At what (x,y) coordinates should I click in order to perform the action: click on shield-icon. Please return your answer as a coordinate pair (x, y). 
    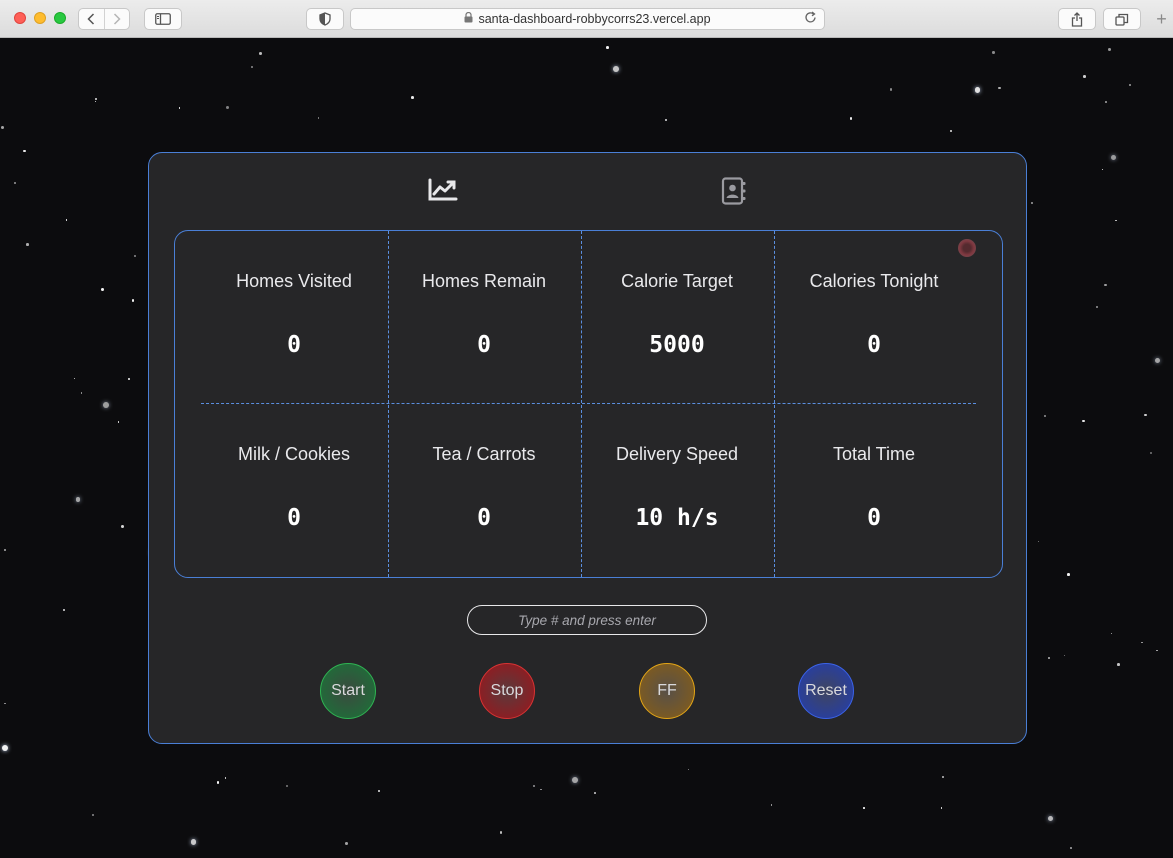
    Looking at the image, I should click on (325, 19).